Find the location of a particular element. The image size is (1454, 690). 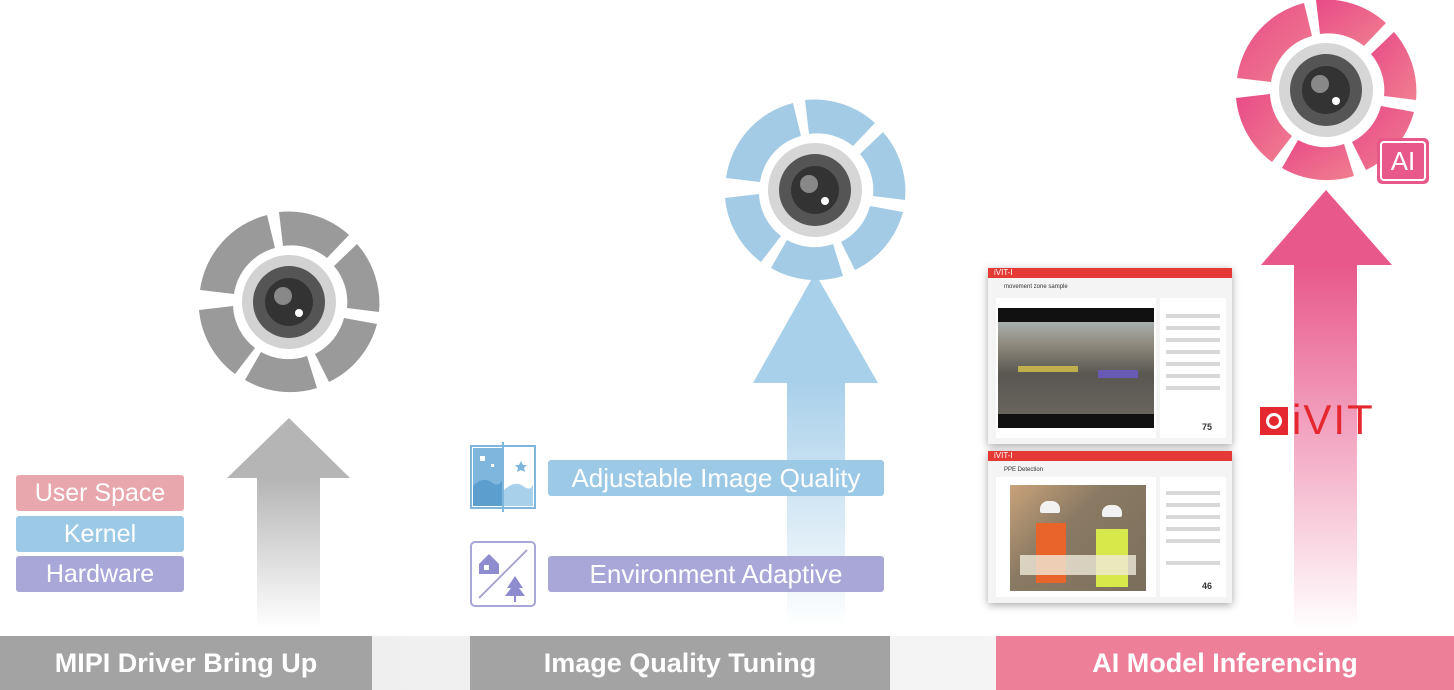

ivit-screenshot-traffic: iVIT-I movement zone sample 75 is located at coordinates (1110, 356).